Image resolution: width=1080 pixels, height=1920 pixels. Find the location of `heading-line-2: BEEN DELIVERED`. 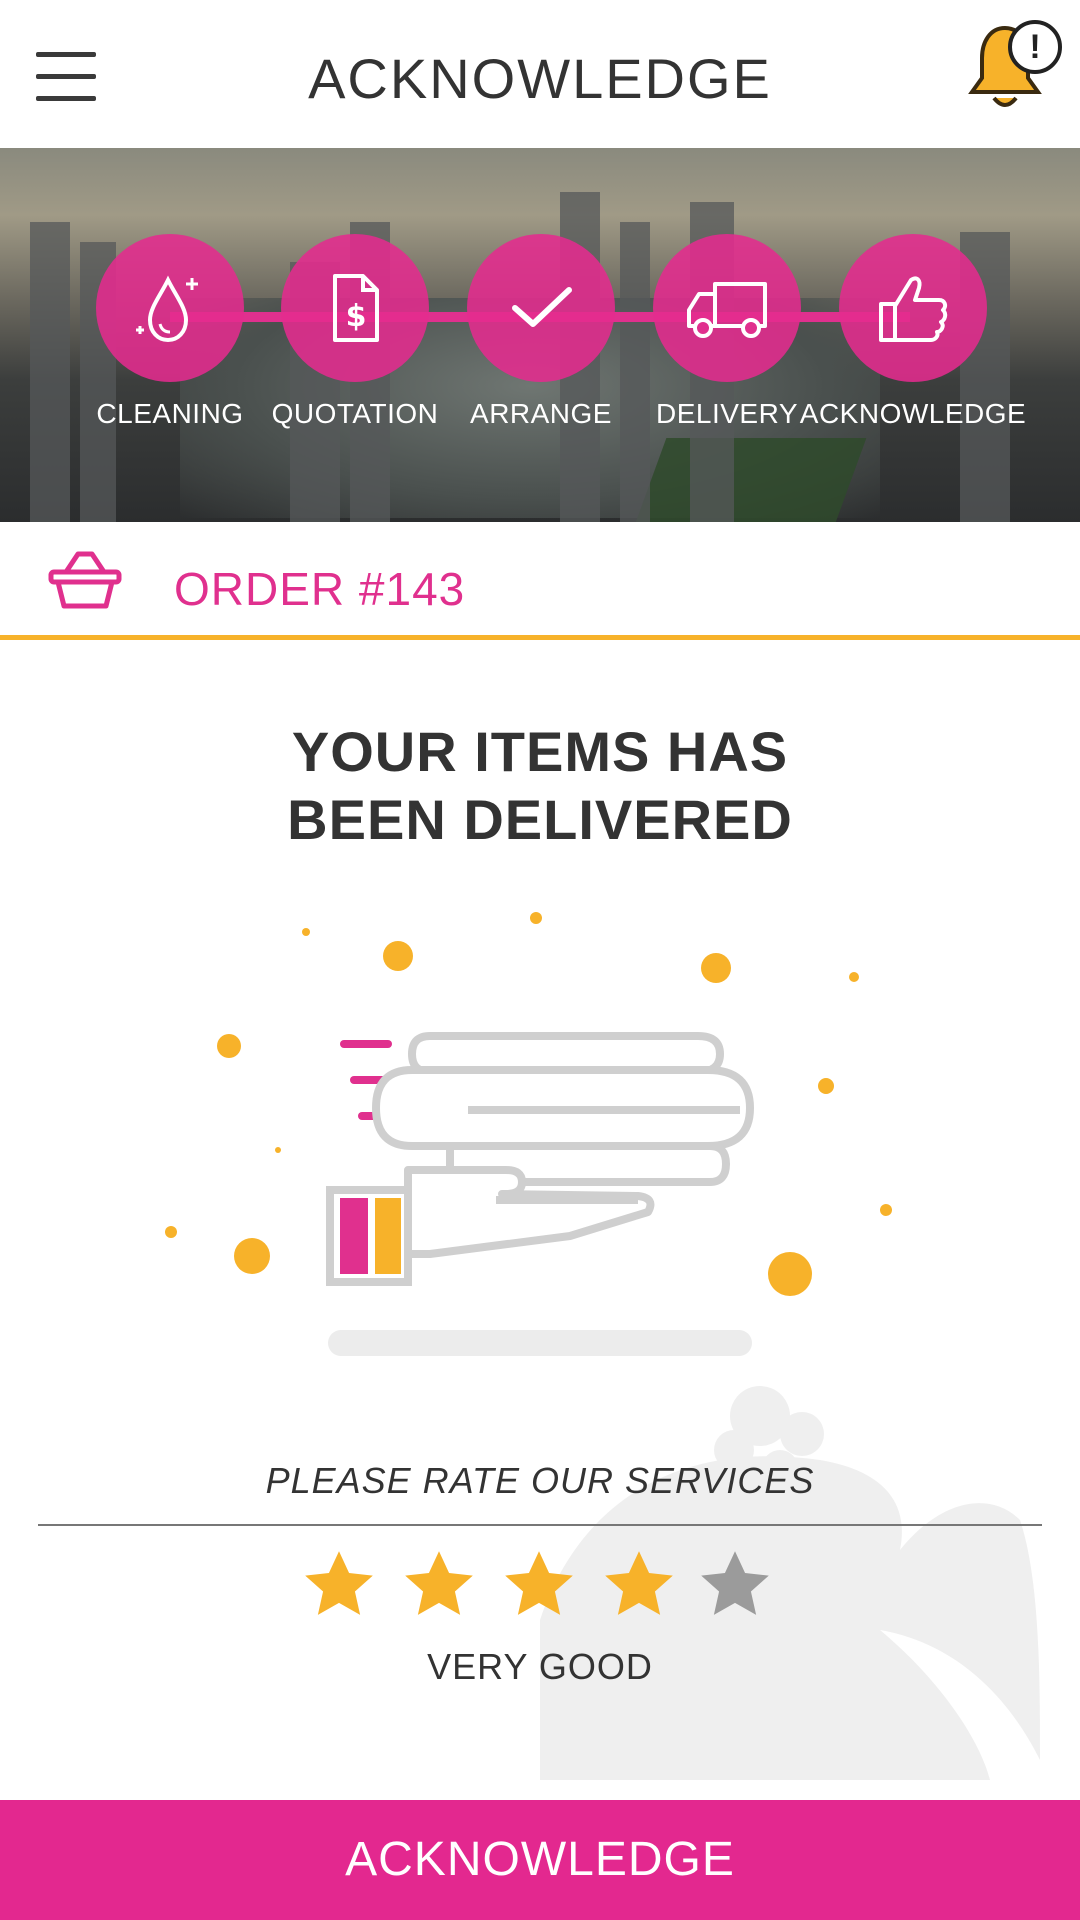

heading-line-2: BEEN DELIVERED is located at coordinates (540, 819).